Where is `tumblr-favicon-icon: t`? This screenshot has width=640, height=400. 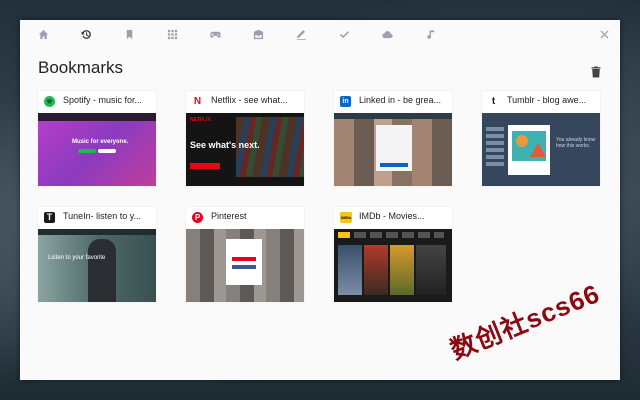 tumblr-favicon-icon: t is located at coordinates (493, 101).